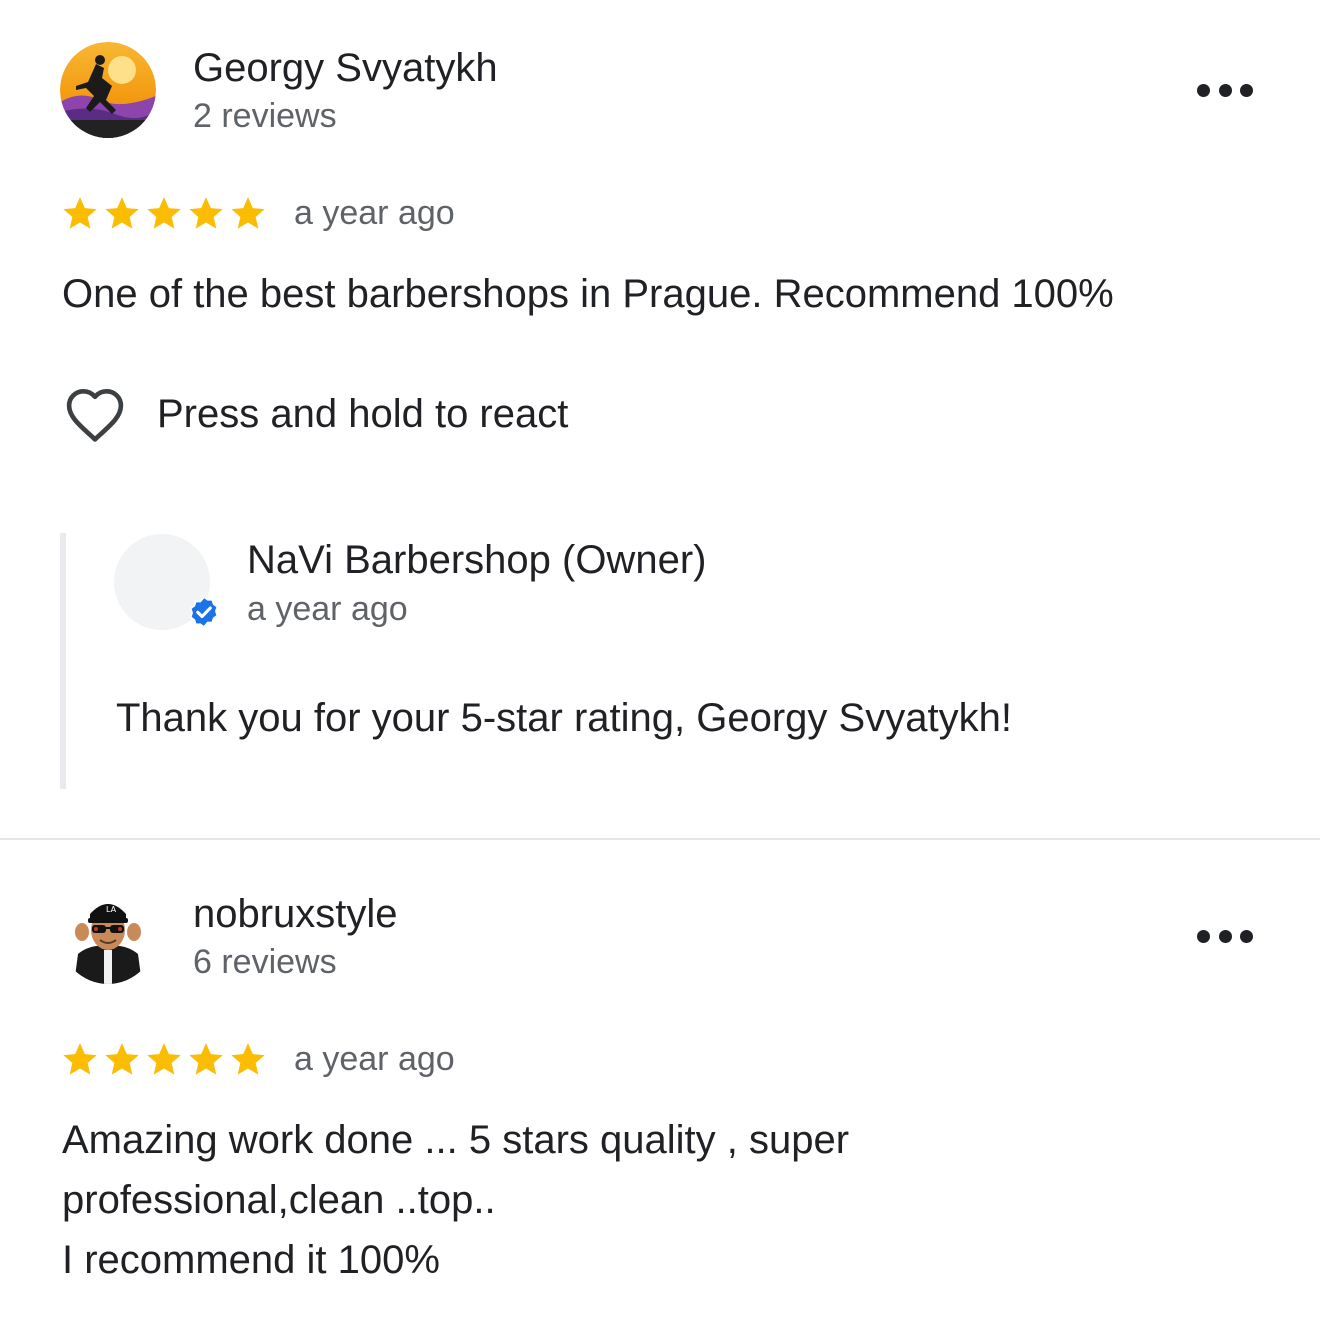 This screenshot has height=1320, width=1320. I want to click on reviewer-review-count: 6 reviews, so click(265, 962).